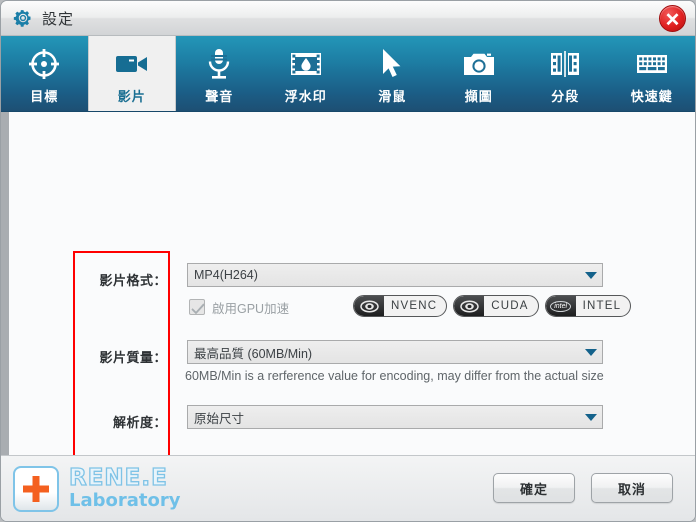  I want to click on intel-logo-icon: intel, so click(560, 306).